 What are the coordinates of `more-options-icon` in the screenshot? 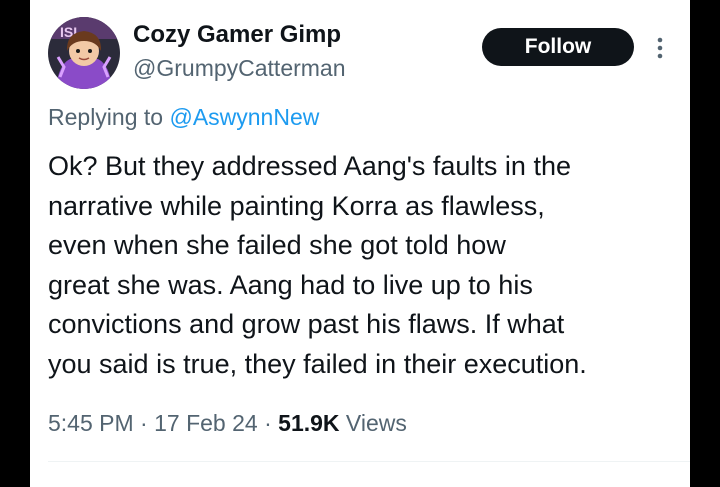 It's located at (660, 48).